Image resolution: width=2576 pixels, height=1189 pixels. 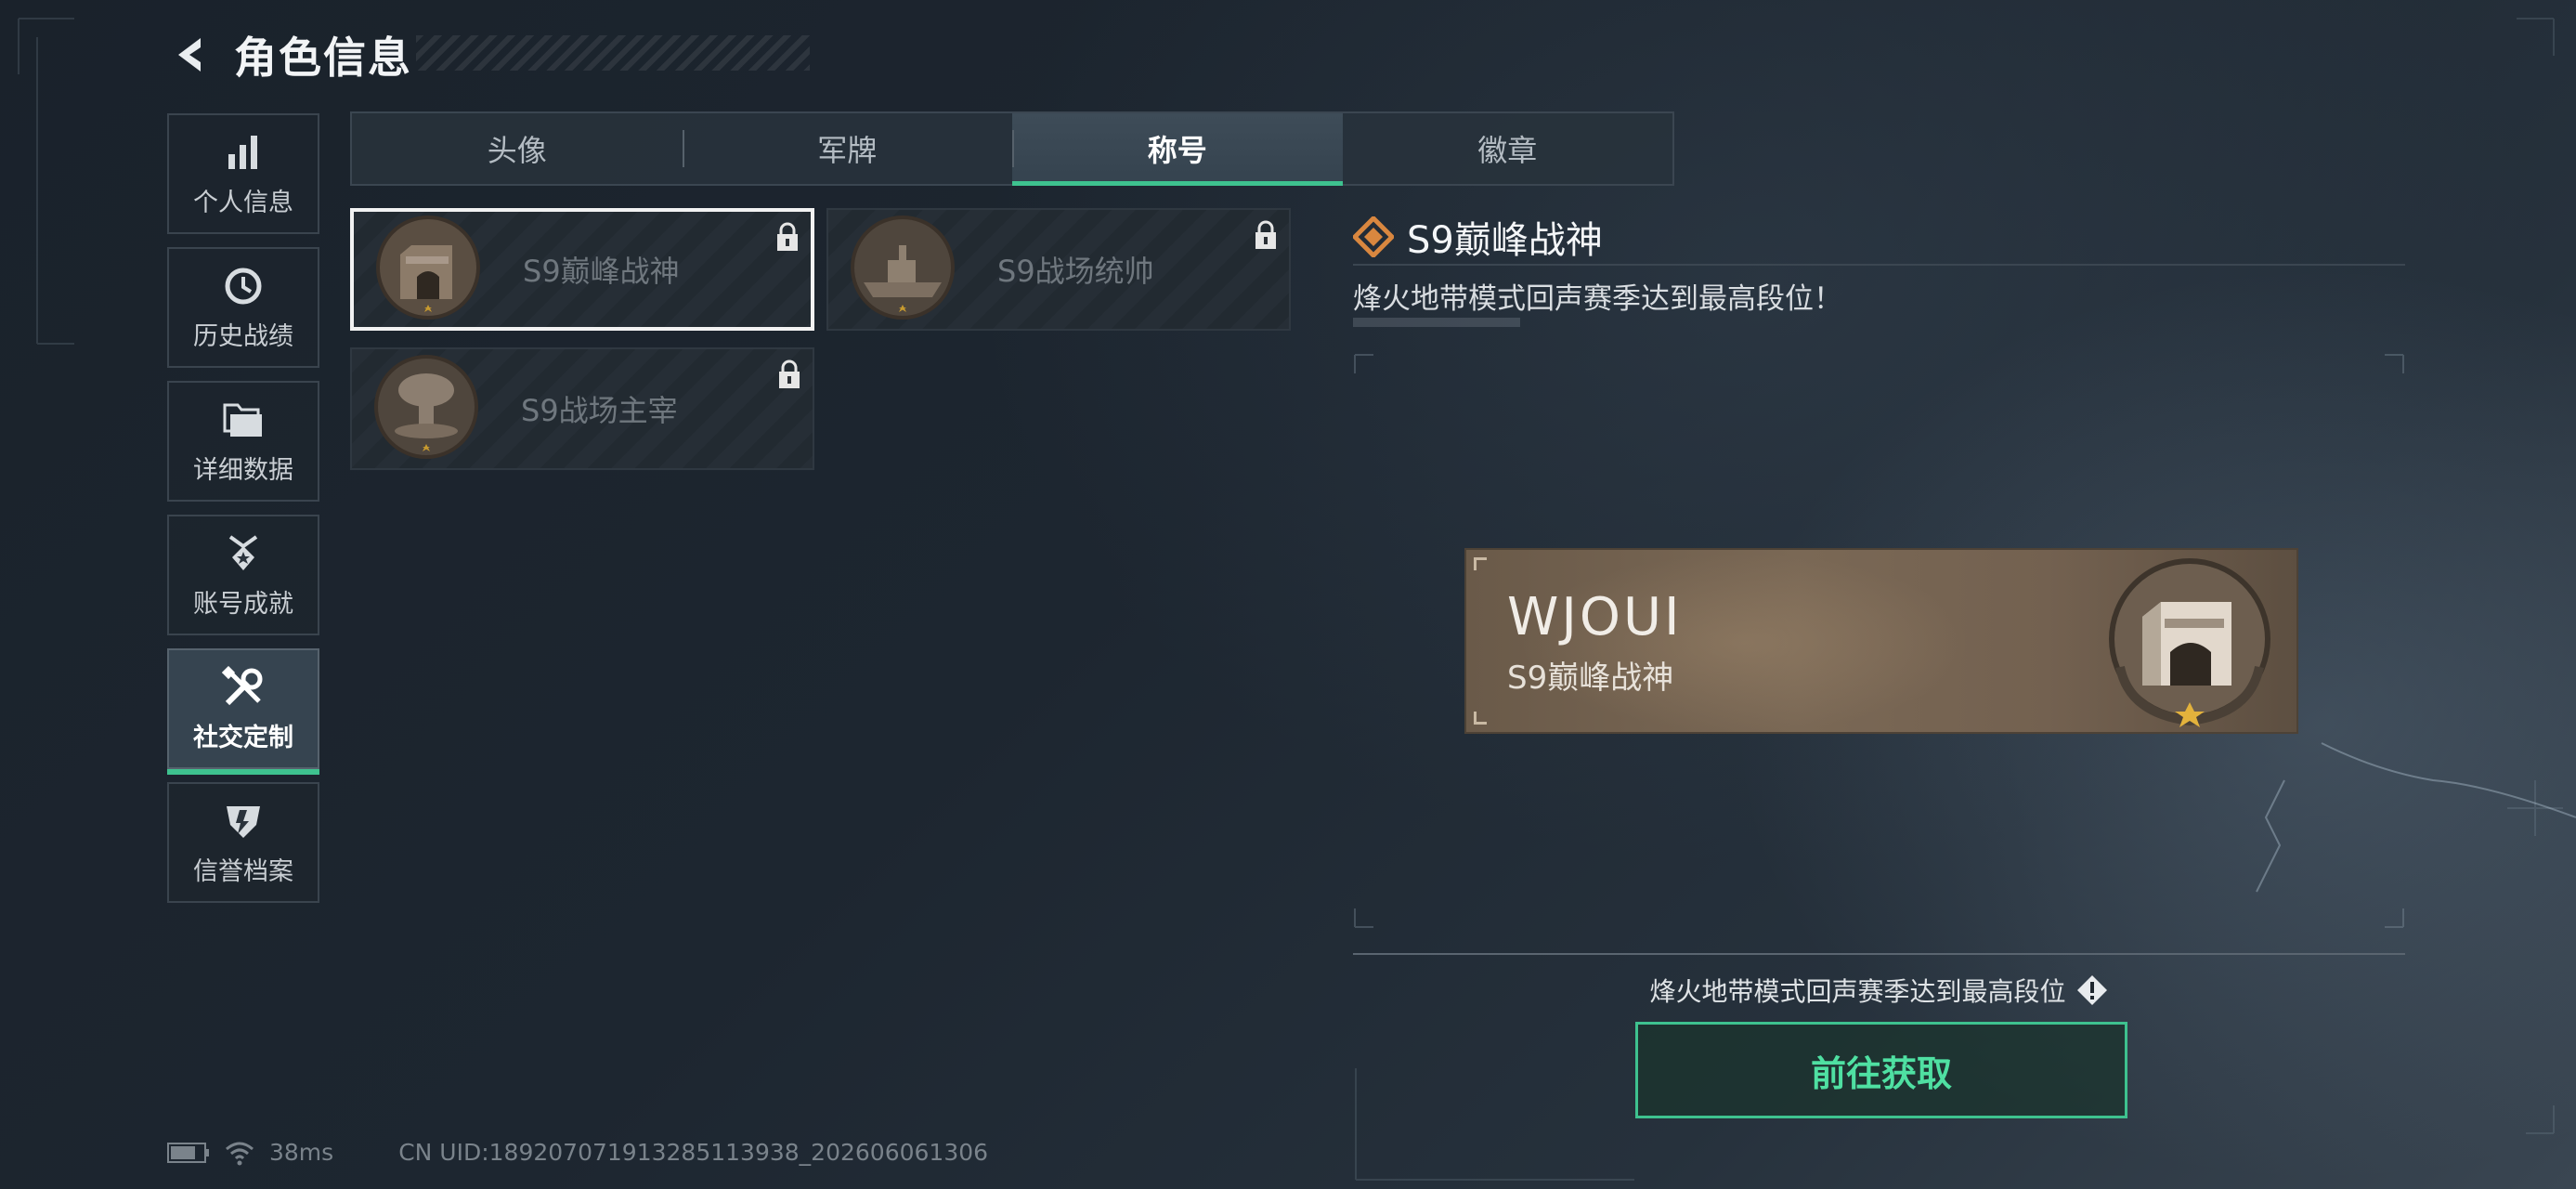 What do you see at coordinates (243, 604) in the screenshot?
I see `nav-label: 账号成就` at bounding box center [243, 604].